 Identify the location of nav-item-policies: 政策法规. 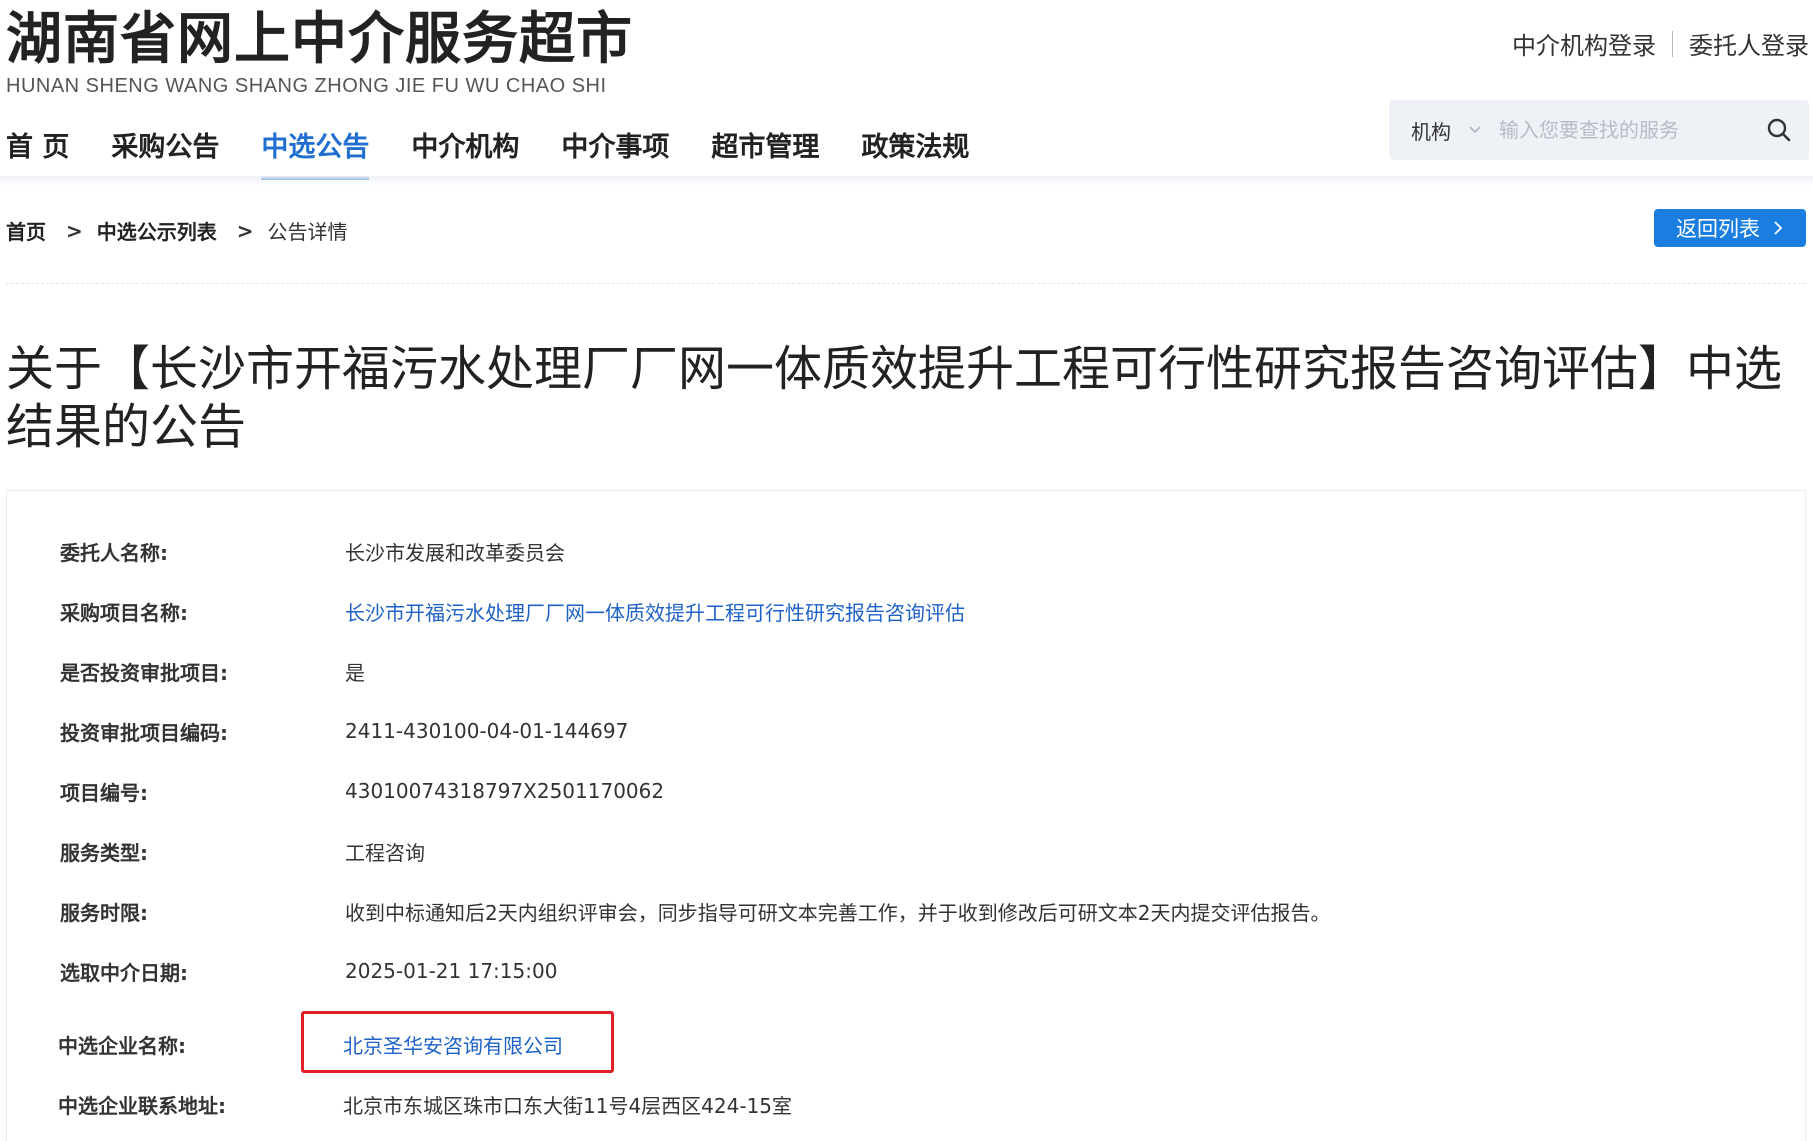
(915, 154).